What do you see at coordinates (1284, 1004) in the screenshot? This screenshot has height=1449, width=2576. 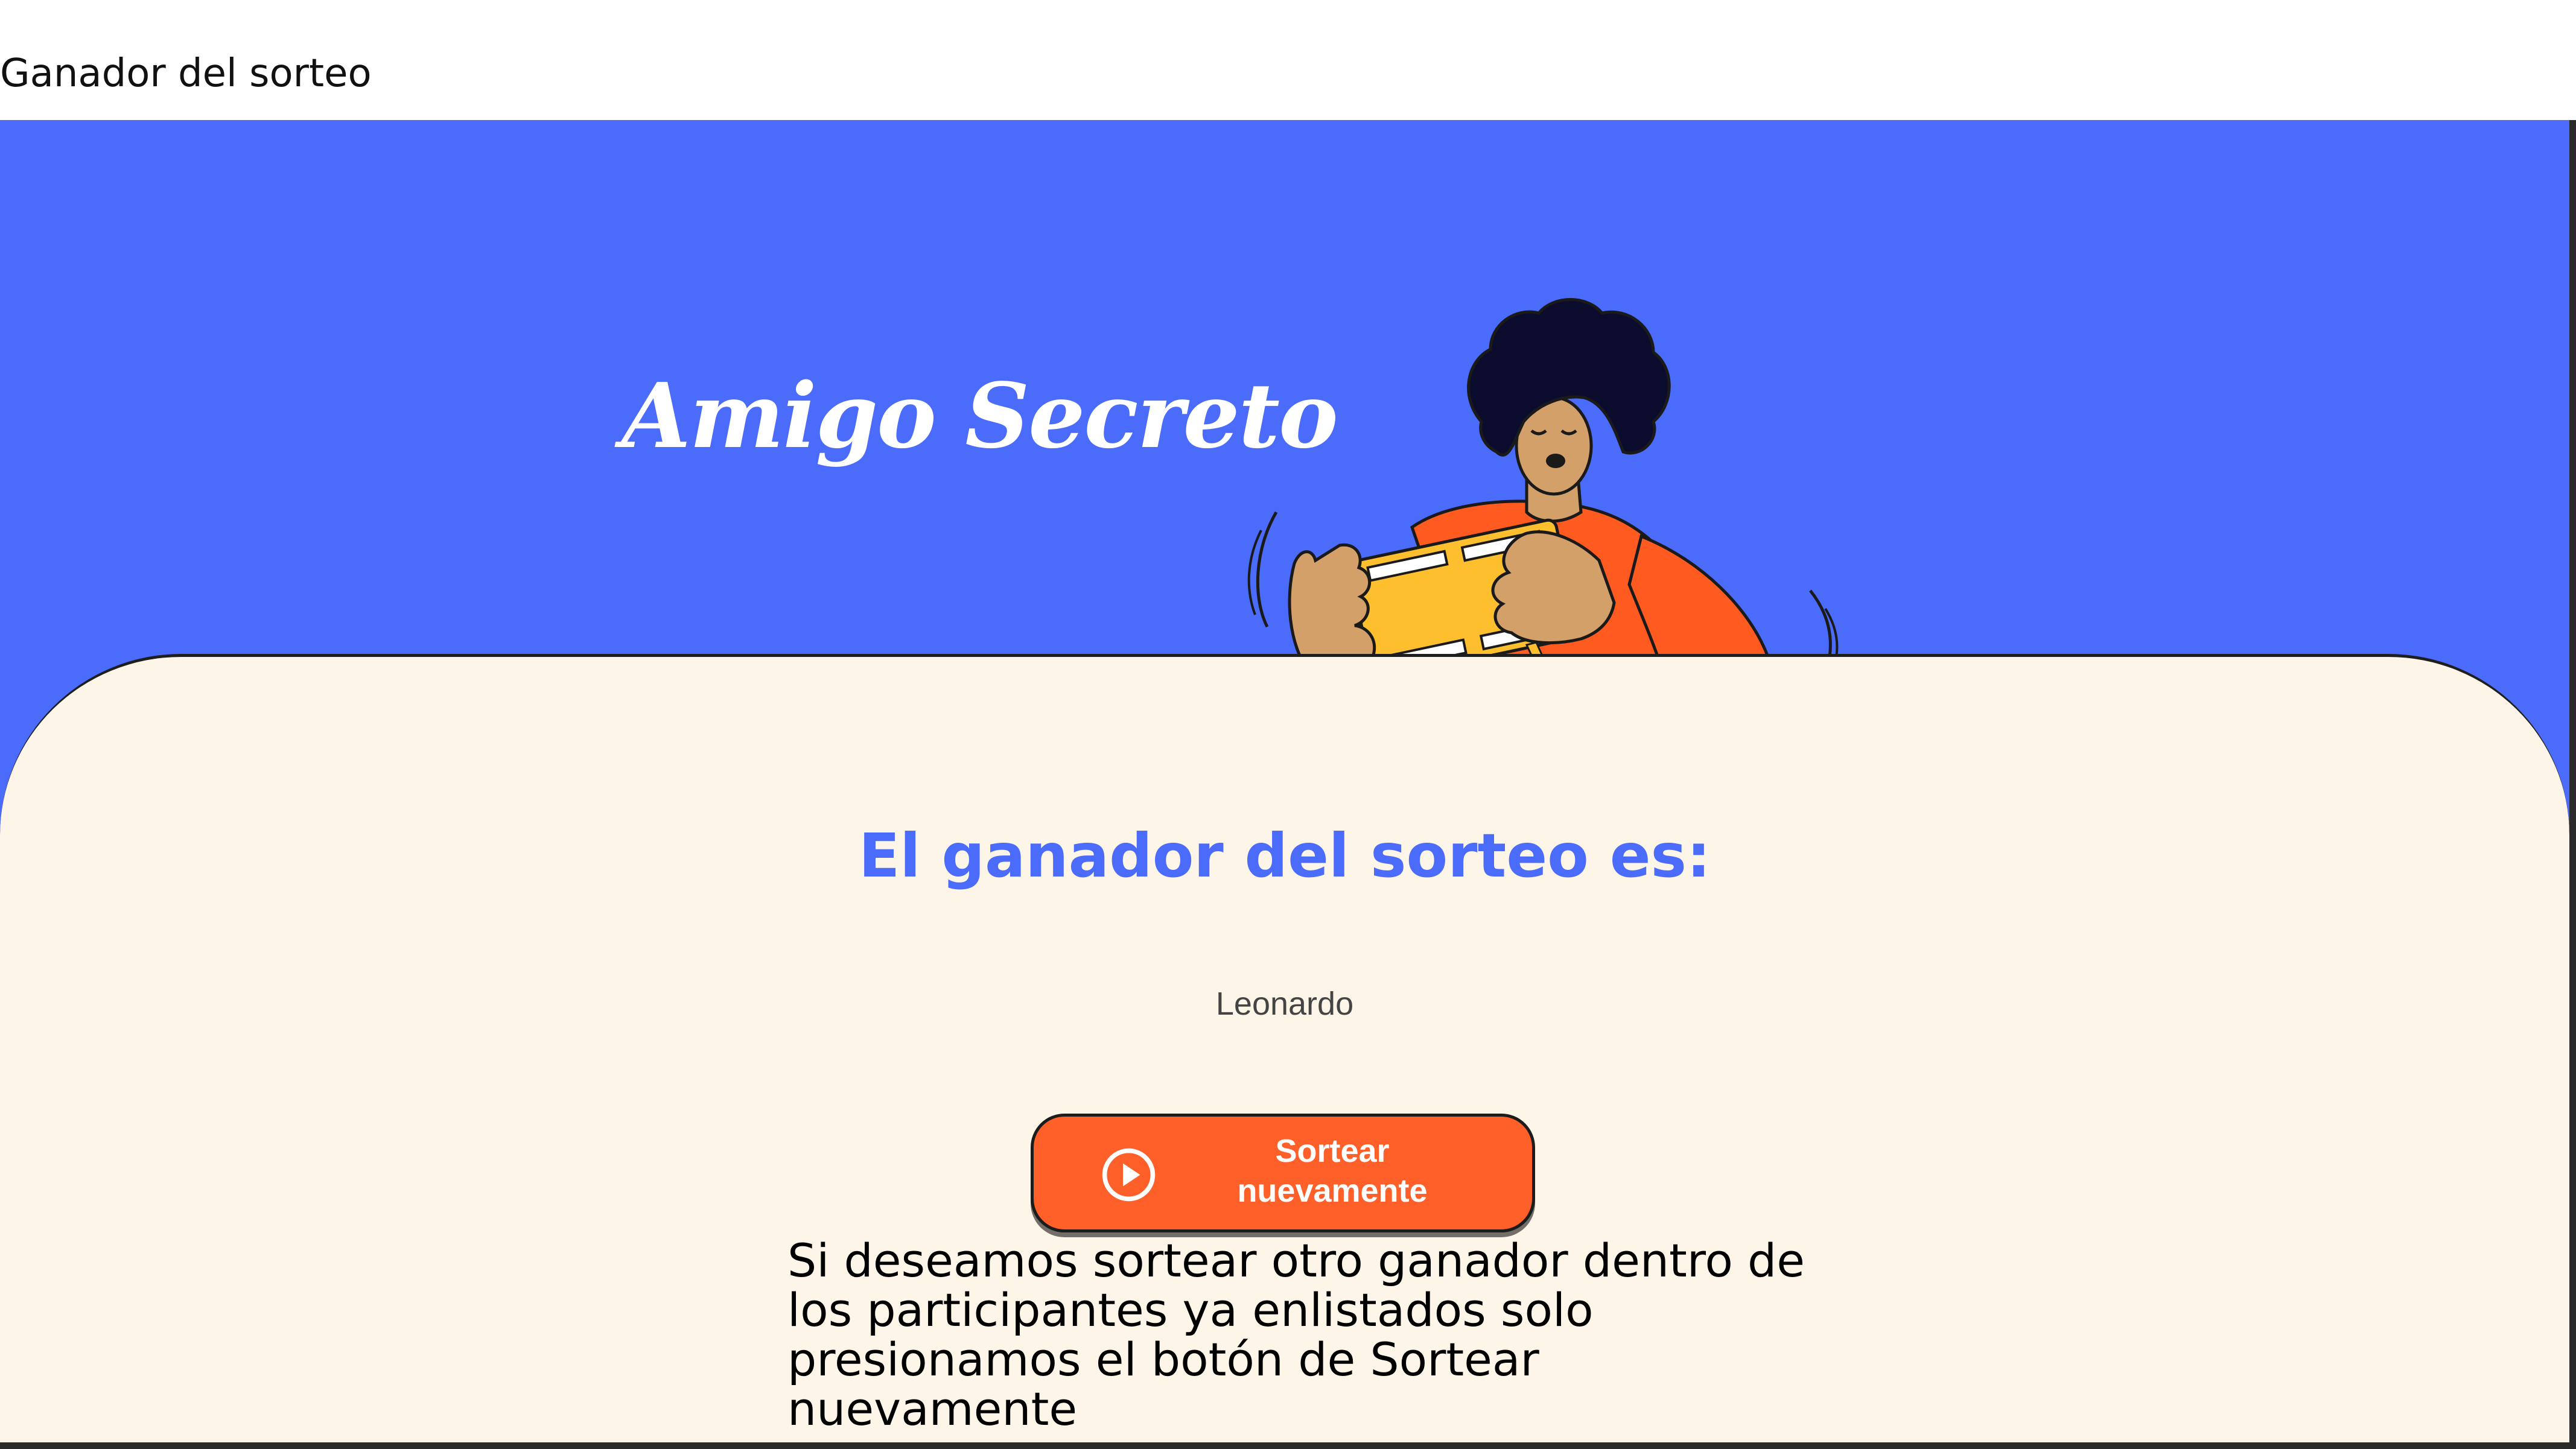 I see `winner-name: Leonardo` at bounding box center [1284, 1004].